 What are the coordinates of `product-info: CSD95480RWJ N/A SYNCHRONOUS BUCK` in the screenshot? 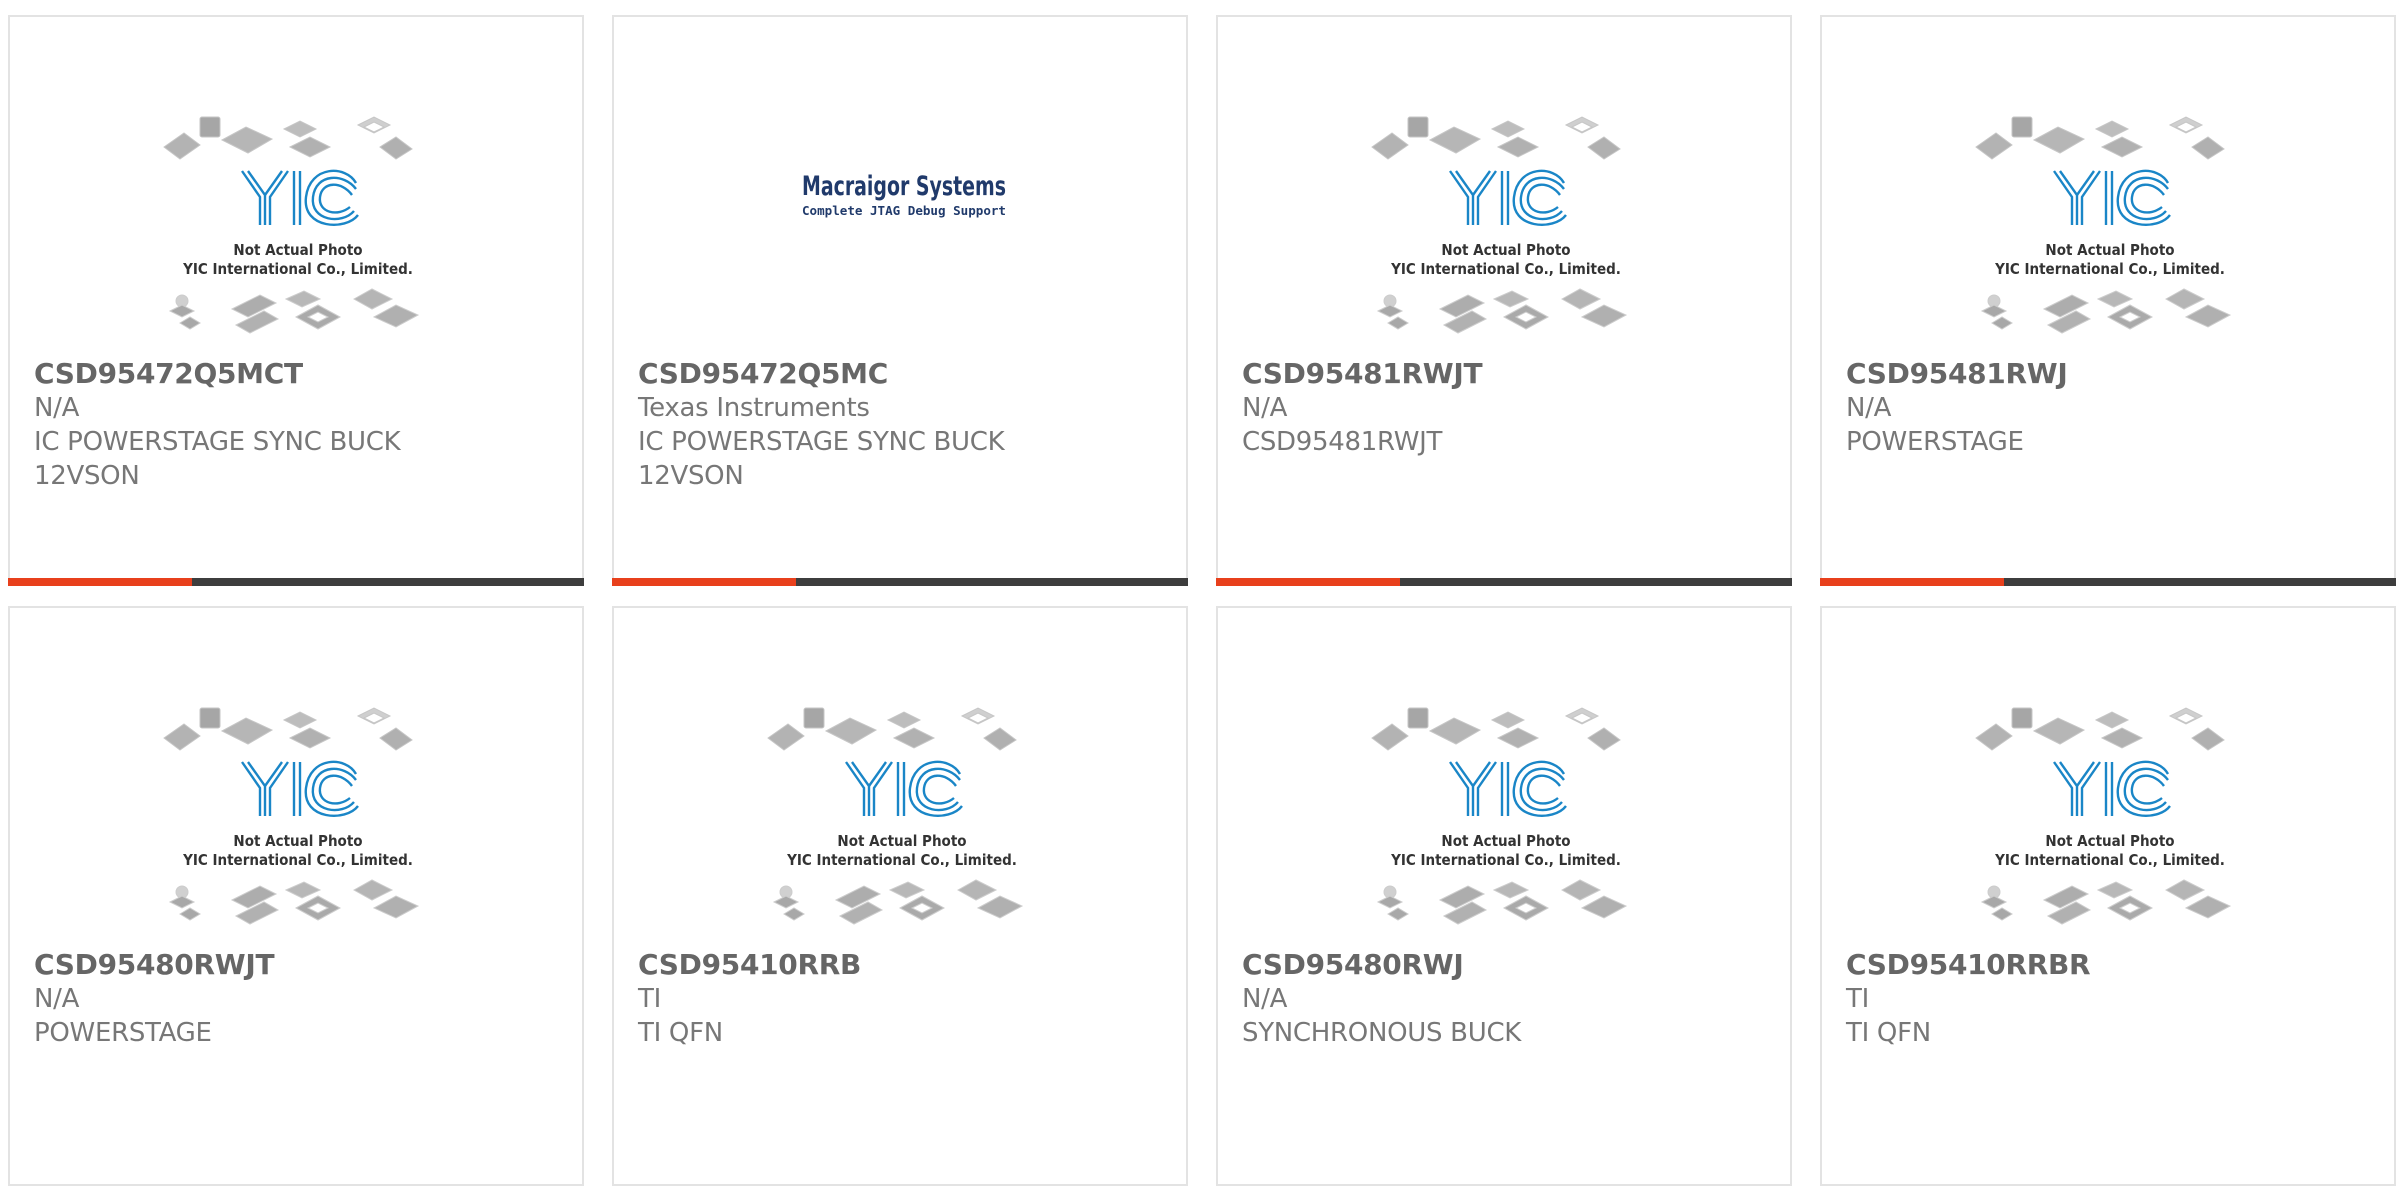 It's located at (1506, 999).